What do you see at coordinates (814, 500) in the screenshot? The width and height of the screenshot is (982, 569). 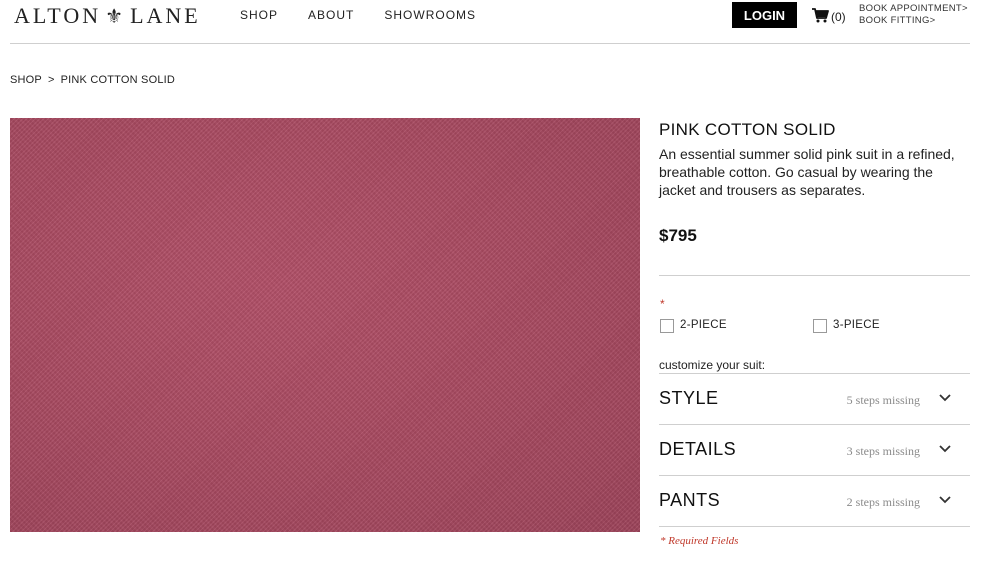 I see `accordion-pants: PANTS 2 steps missing` at bounding box center [814, 500].